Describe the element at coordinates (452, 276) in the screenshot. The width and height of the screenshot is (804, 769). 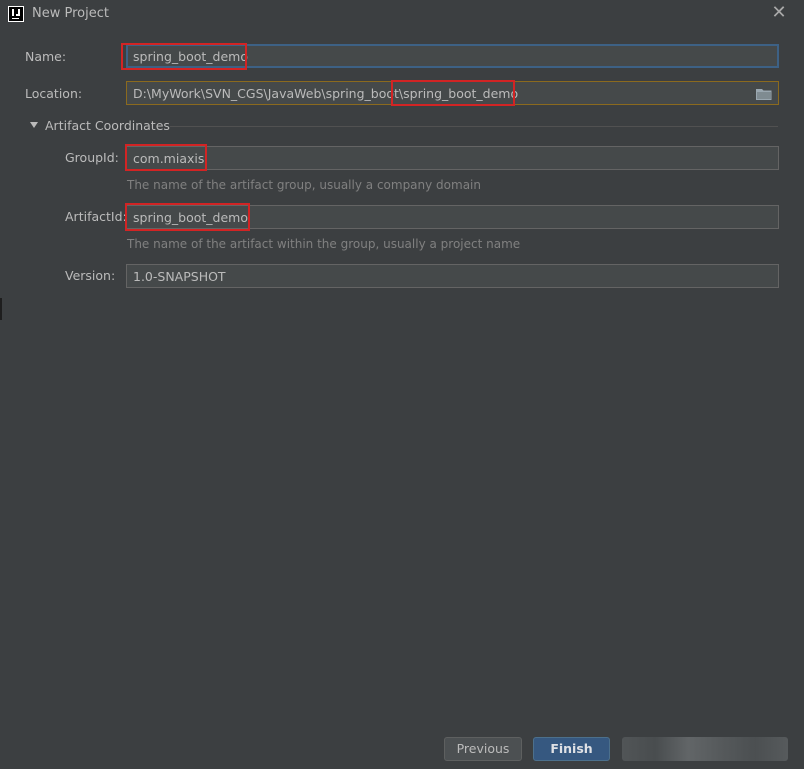
I see `version-input` at that location.